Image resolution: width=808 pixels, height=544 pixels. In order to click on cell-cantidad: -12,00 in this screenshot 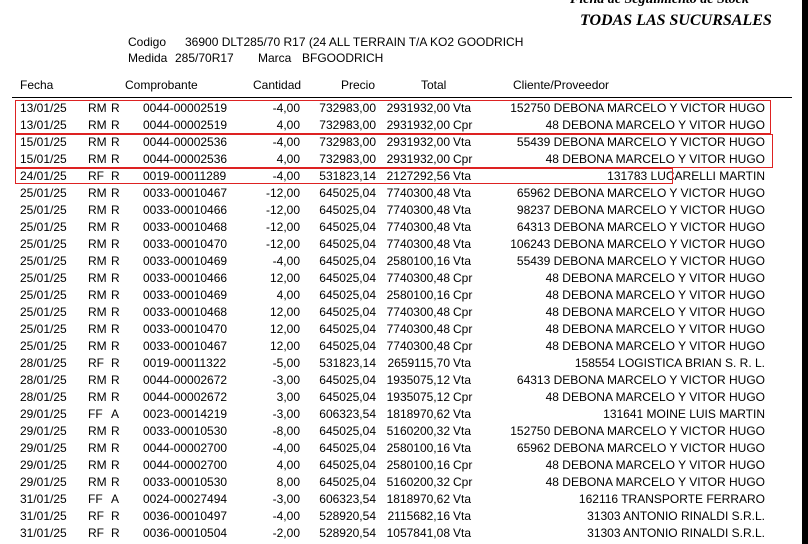, I will do `click(282, 193)`.